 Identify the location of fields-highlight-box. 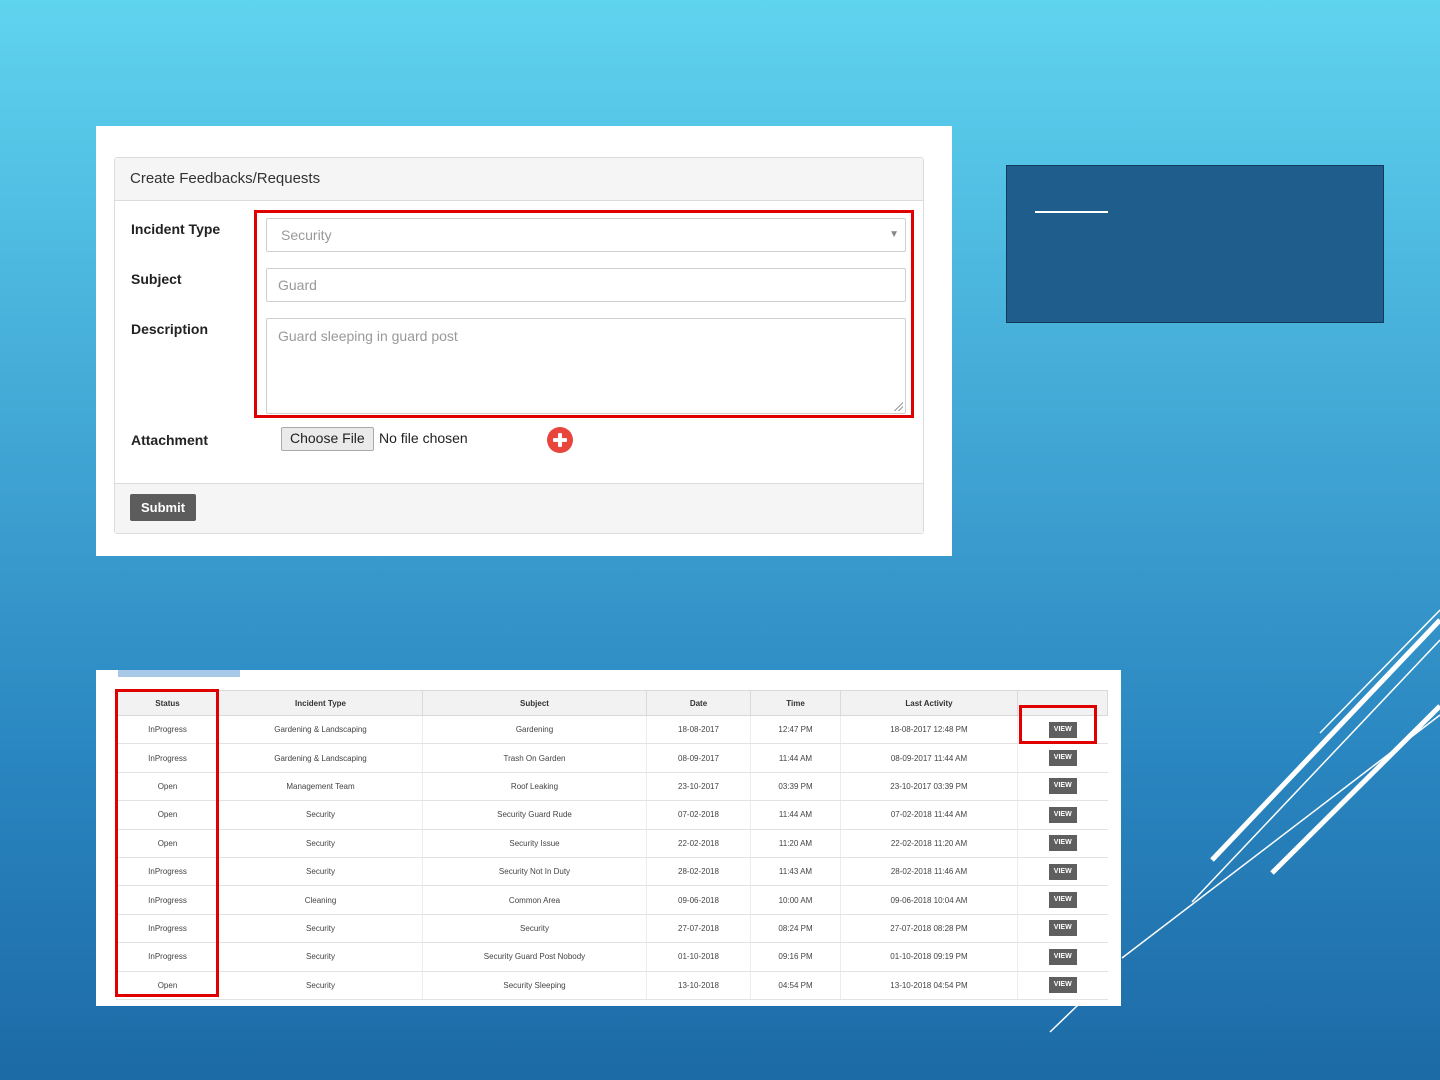
(584, 314).